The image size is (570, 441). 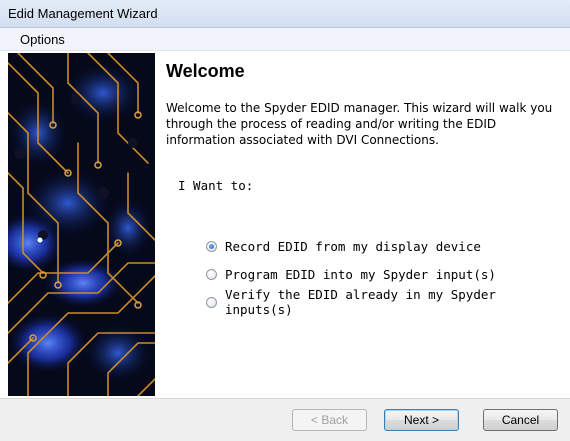 What do you see at coordinates (353, 246) in the screenshot?
I see `option-label: Record EDID from my display device` at bounding box center [353, 246].